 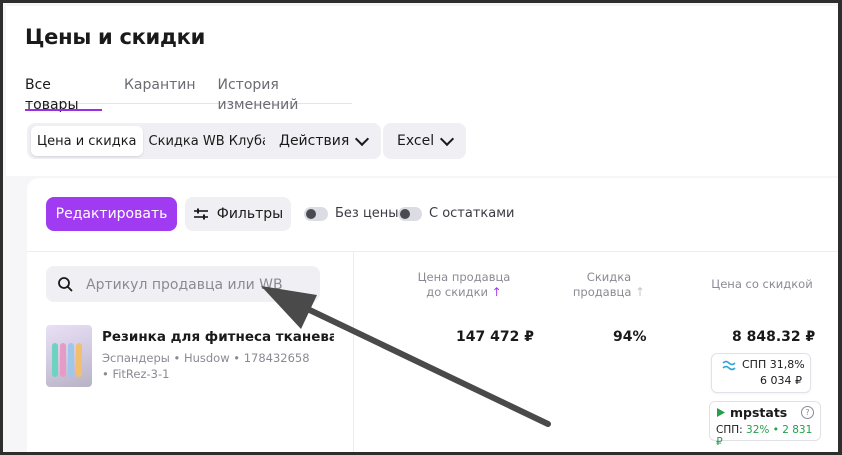 I want to click on page-title: Цены и скидки, so click(x=115, y=37).